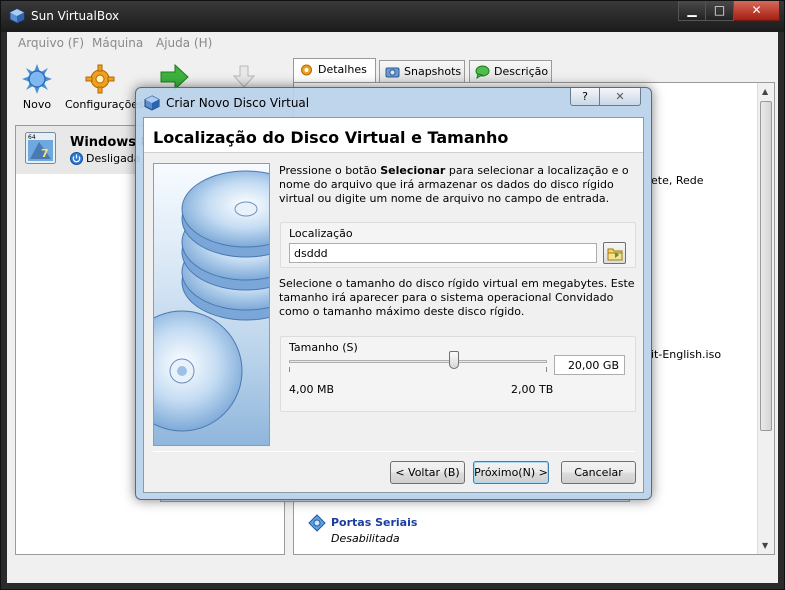  I want to click on dialog-titlebar: Criar Novo Disco Virtual ? ✕, so click(393, 102).